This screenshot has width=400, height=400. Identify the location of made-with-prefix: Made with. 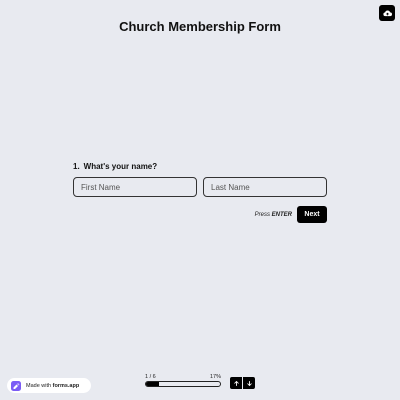
(39, 385).